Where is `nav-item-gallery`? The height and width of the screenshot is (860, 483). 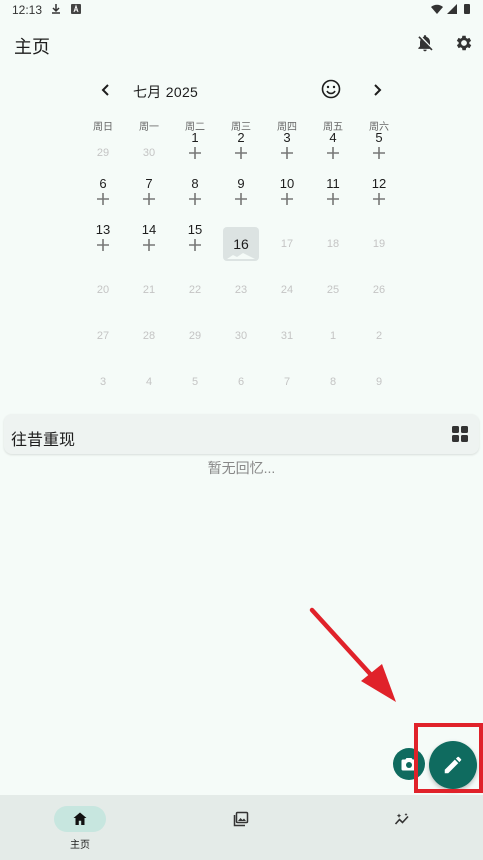
nav-item-gallery is located at coordinates (241, 819).